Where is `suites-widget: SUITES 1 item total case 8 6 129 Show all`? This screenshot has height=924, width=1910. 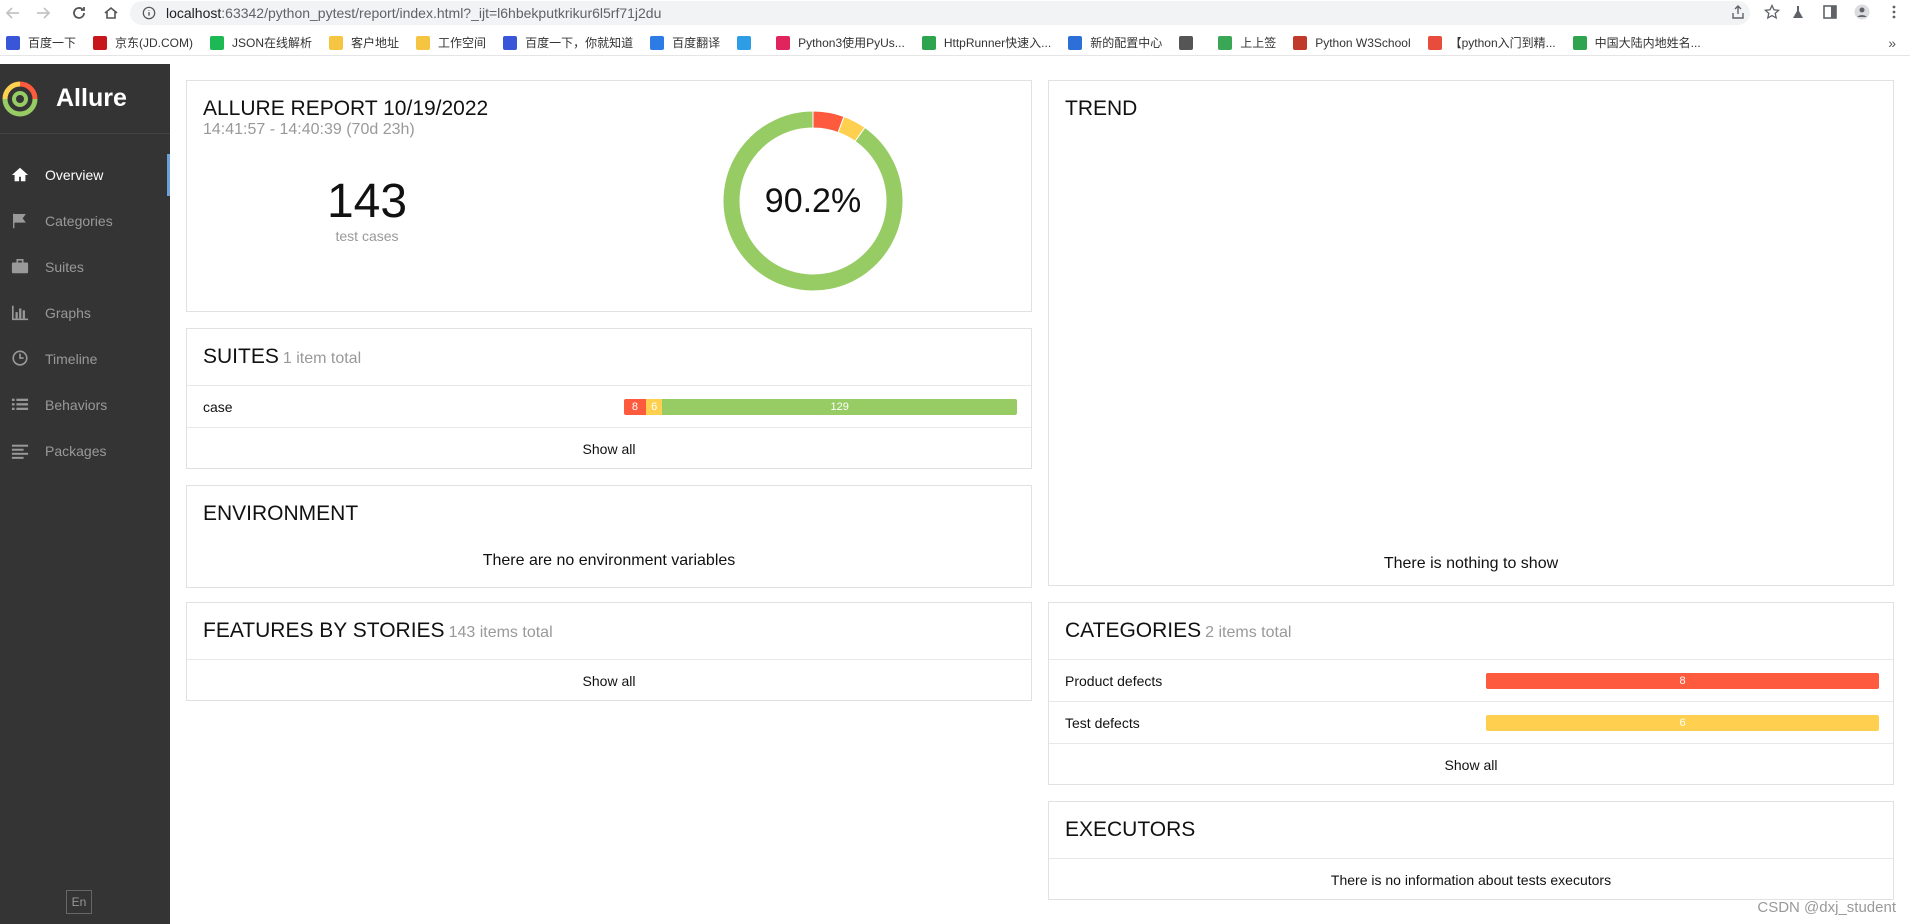
suites-widget: SUITES 1 item total case 8 6 129 Show all is located at coordinates (609, 398).